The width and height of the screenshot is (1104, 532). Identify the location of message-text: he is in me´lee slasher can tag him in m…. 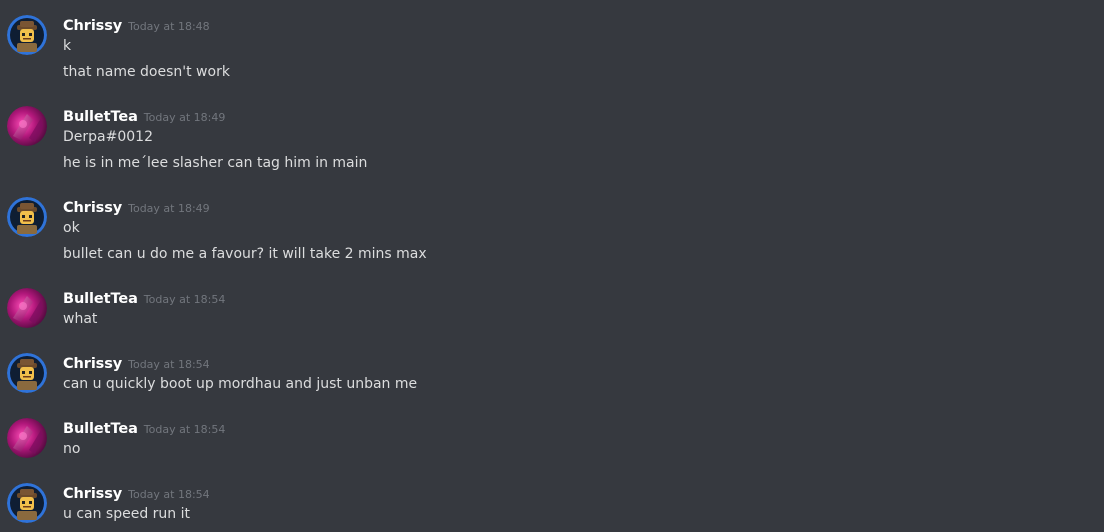
(215, 163).